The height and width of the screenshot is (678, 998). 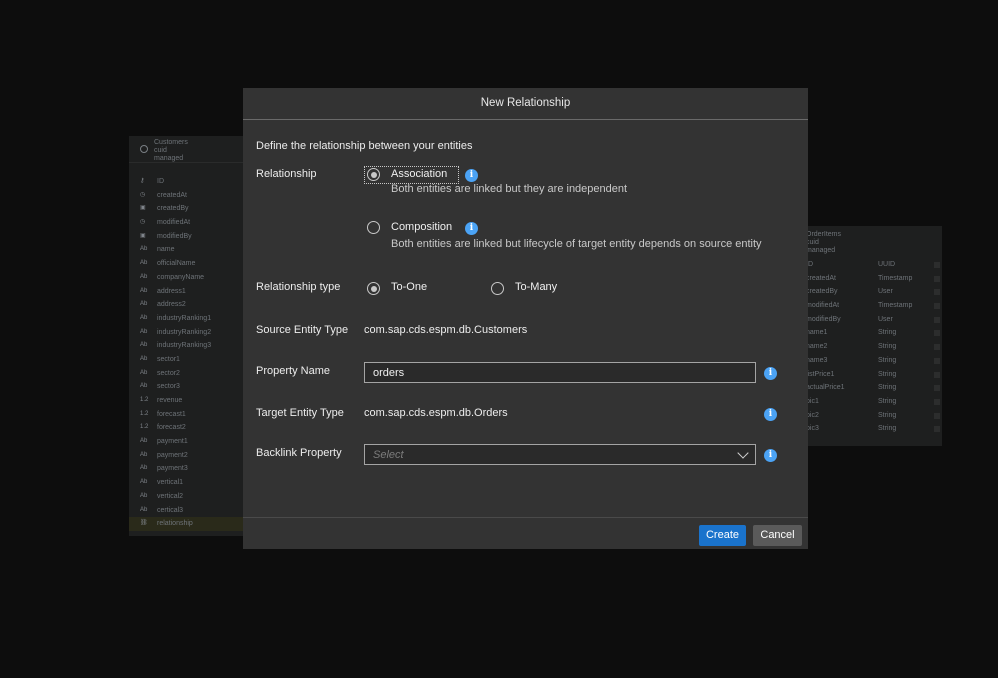 I want to click on customers-field-row: Ab vertical2, so click(x=186, y=497).